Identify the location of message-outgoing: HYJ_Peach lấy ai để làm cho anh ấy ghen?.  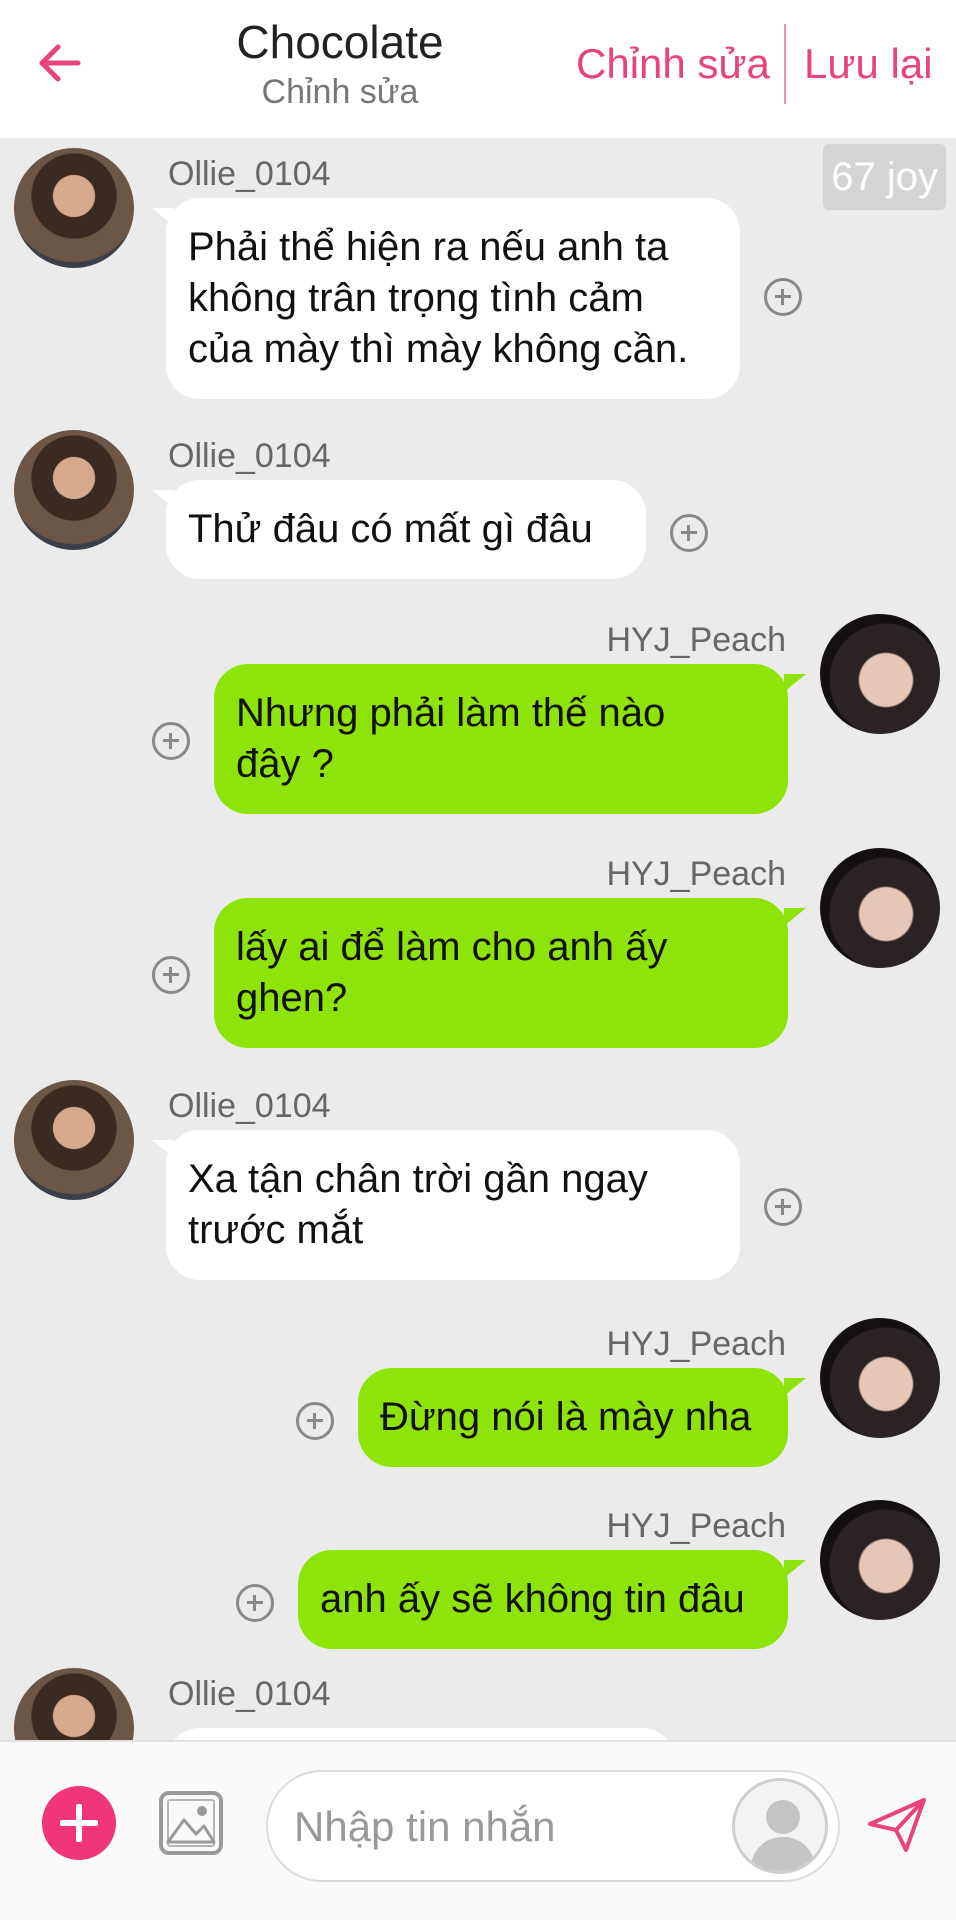
(478, 943).